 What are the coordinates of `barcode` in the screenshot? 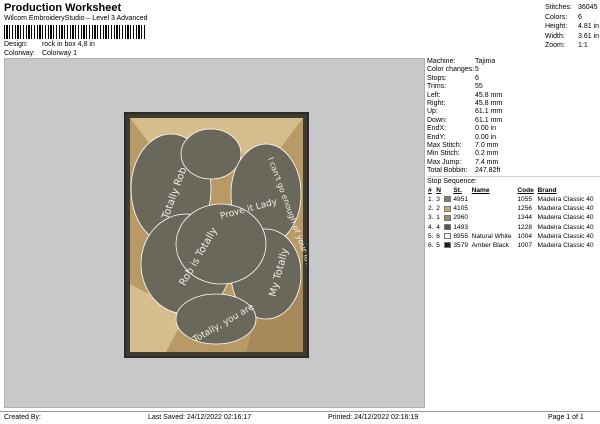 It's located at (74, 32).